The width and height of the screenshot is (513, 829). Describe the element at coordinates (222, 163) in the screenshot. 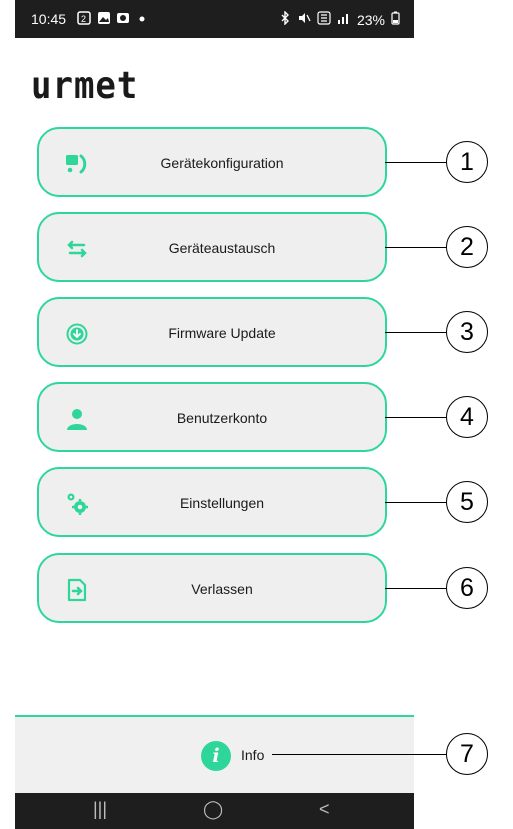

I see `device-config-label: Gerätekonfiguration` at that location.